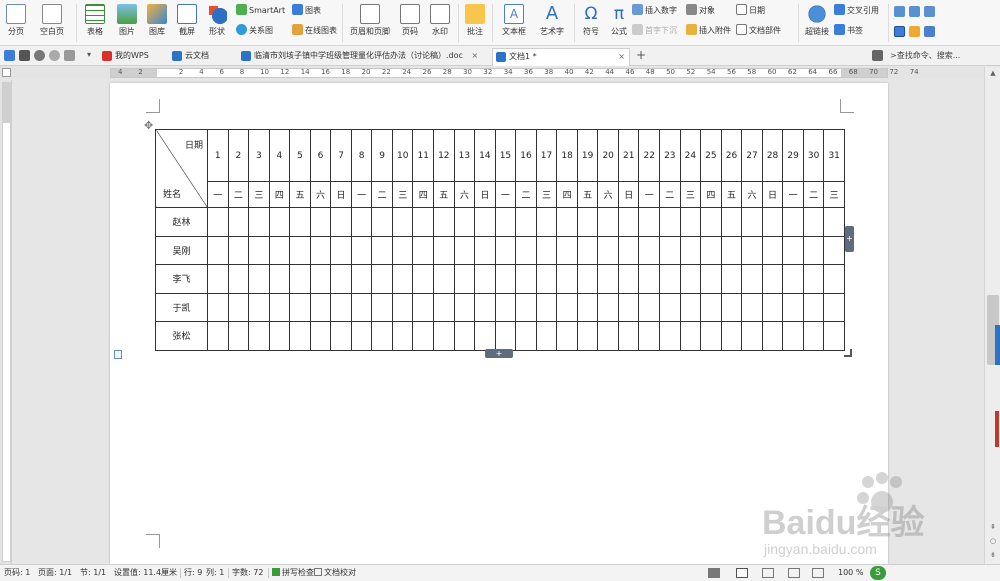  What do you see at coordinates (794, 573) in the screenshot?
I see `outline-view-icon` at bounding box center [794, 573].